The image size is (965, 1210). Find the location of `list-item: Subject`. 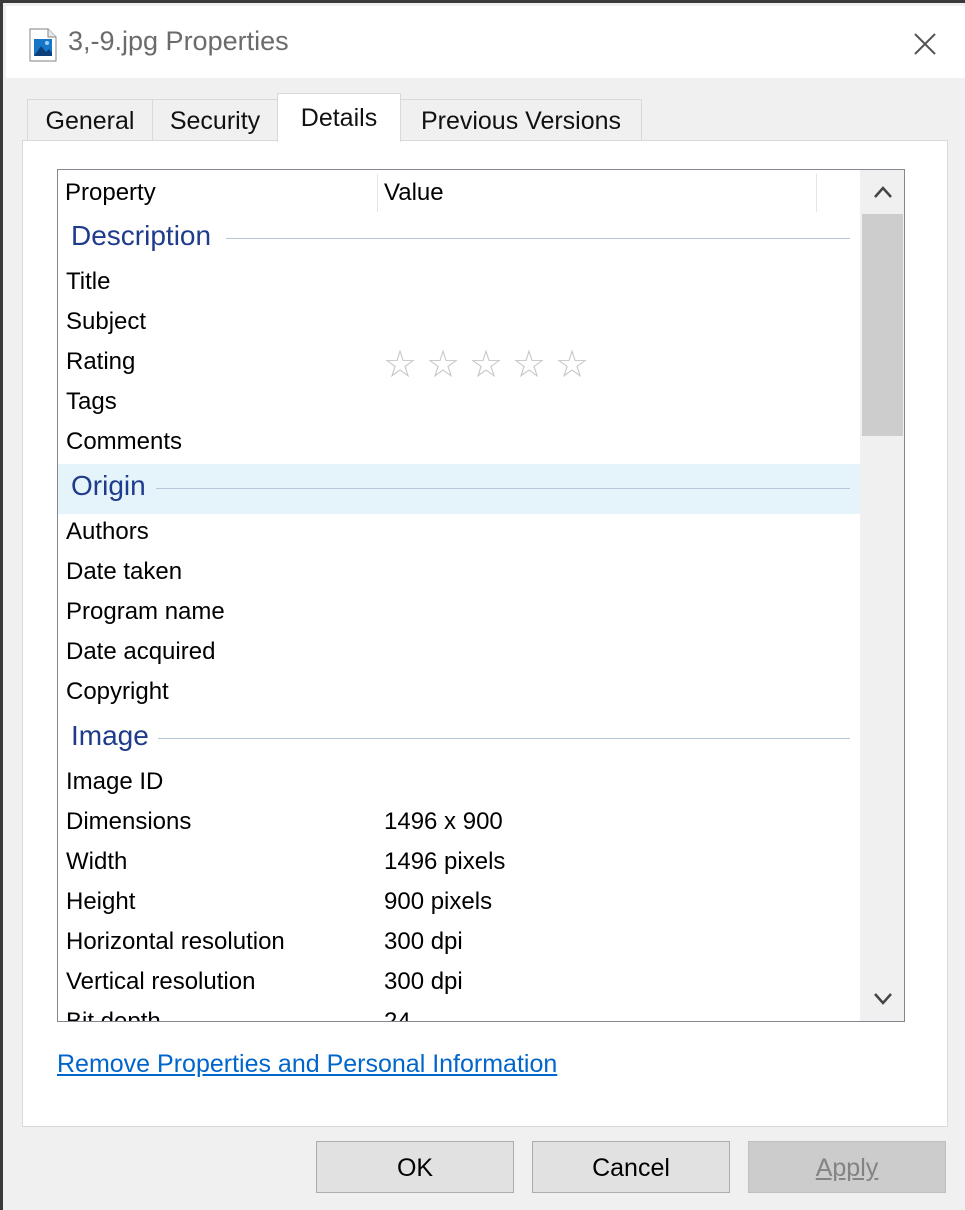

list-item: Subject is located at coordinates (459, 324).